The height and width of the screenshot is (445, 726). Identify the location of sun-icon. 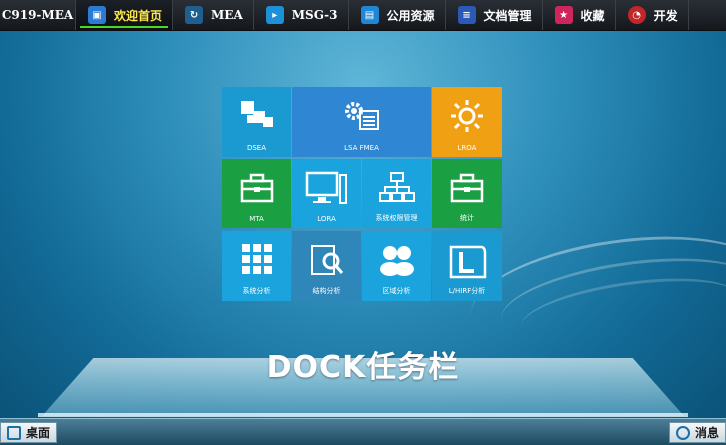
(467, 116).